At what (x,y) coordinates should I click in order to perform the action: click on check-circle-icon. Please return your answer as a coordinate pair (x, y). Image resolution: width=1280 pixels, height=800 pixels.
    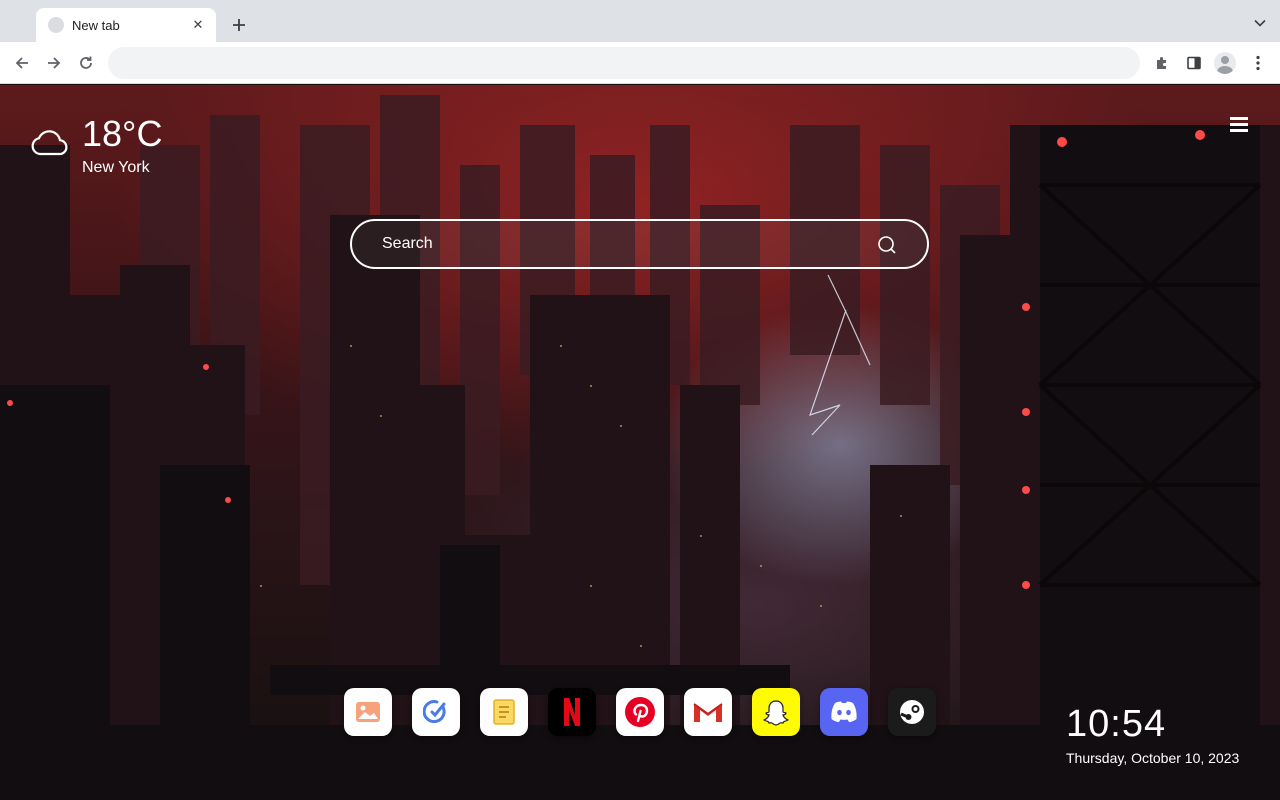
    Looking at the image, I should click on (434, 712).